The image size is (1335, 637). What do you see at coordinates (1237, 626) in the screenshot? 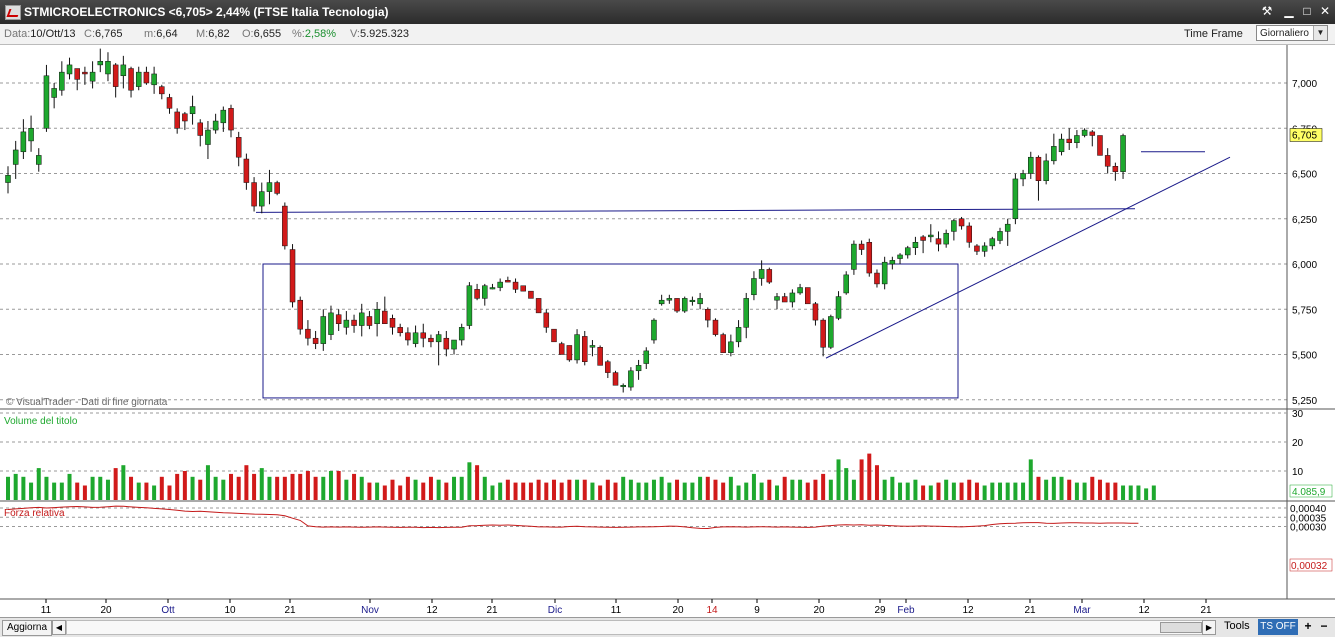
I see `tools-menu: Tools` at bounding box center [1237, 626].